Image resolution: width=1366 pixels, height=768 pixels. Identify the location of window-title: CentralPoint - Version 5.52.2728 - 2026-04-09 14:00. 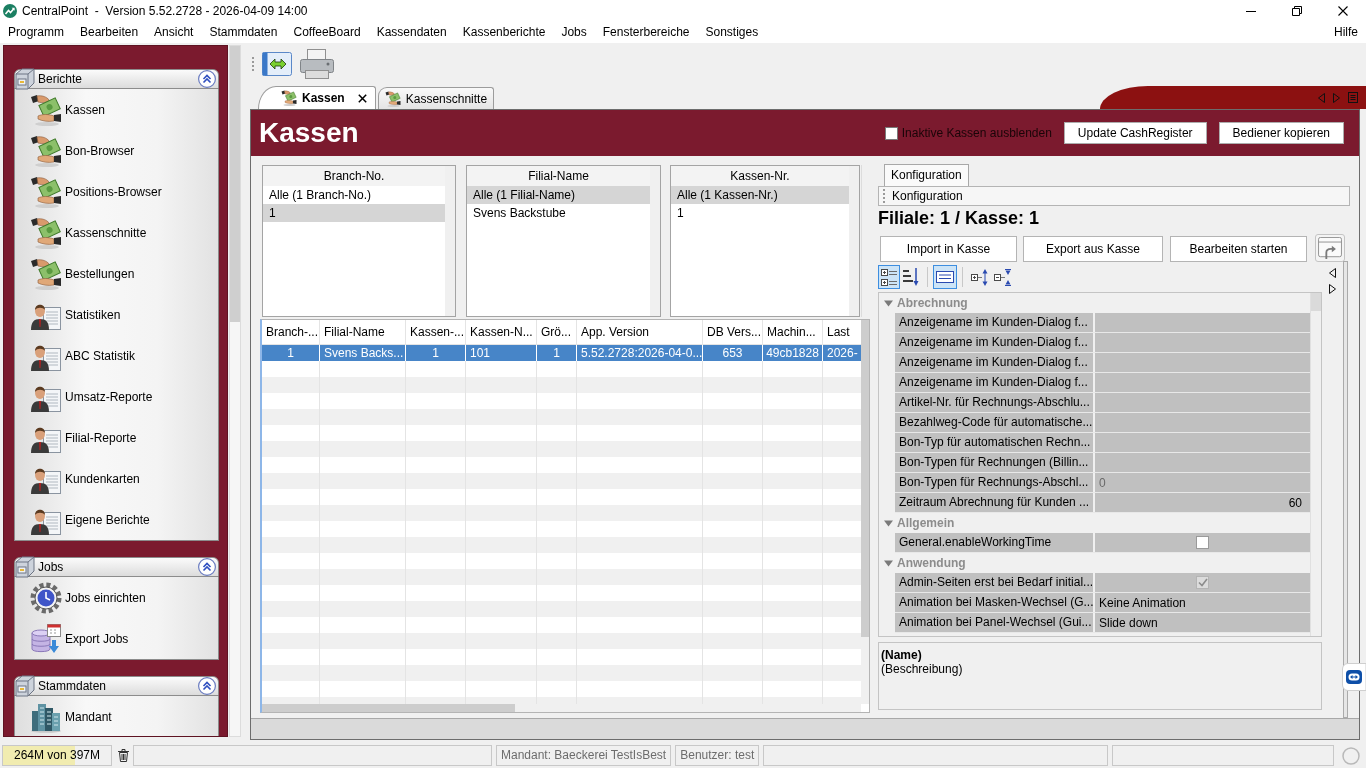
(165, 11).